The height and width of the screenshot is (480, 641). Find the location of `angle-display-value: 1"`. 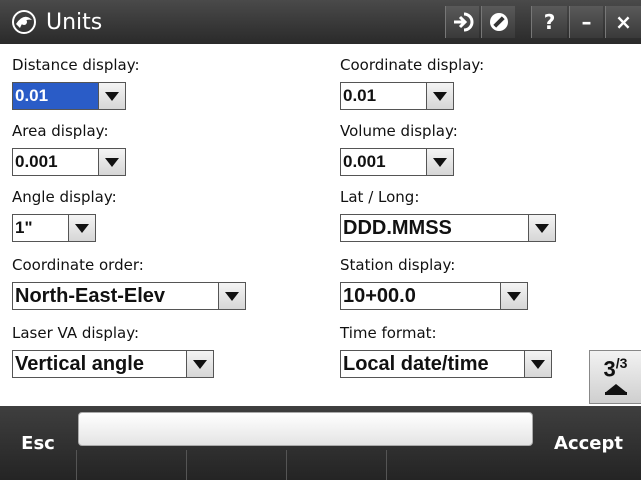

angle-display-value: 1" is located at coordinates (40, 228).